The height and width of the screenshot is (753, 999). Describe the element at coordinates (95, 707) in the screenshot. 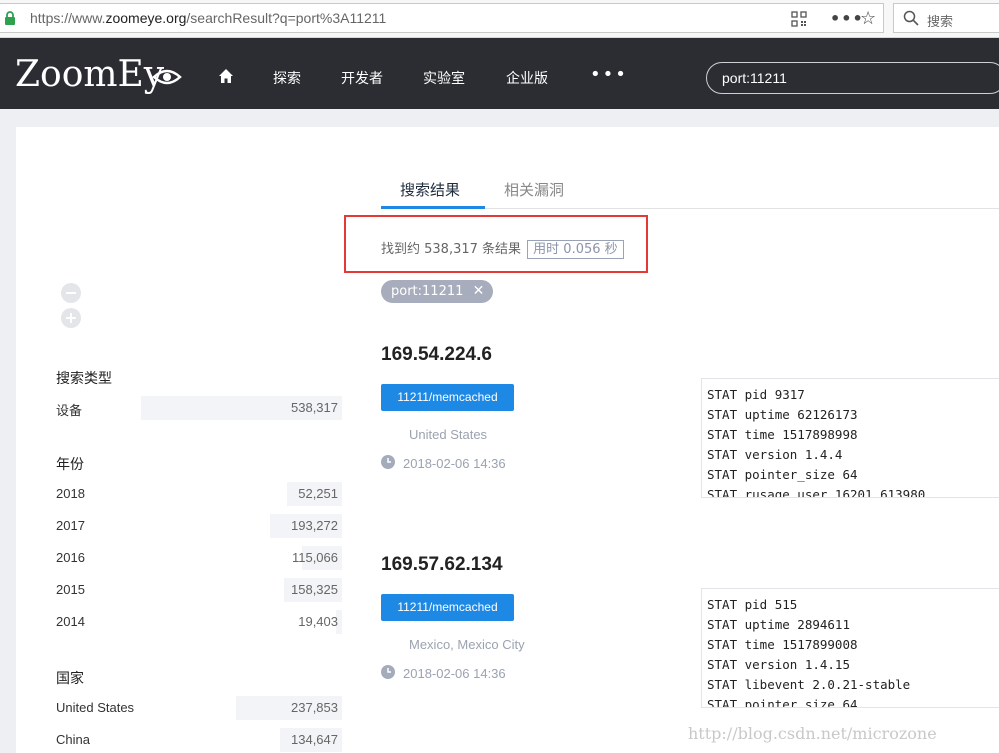

I see `facet-label: United States` at that location.